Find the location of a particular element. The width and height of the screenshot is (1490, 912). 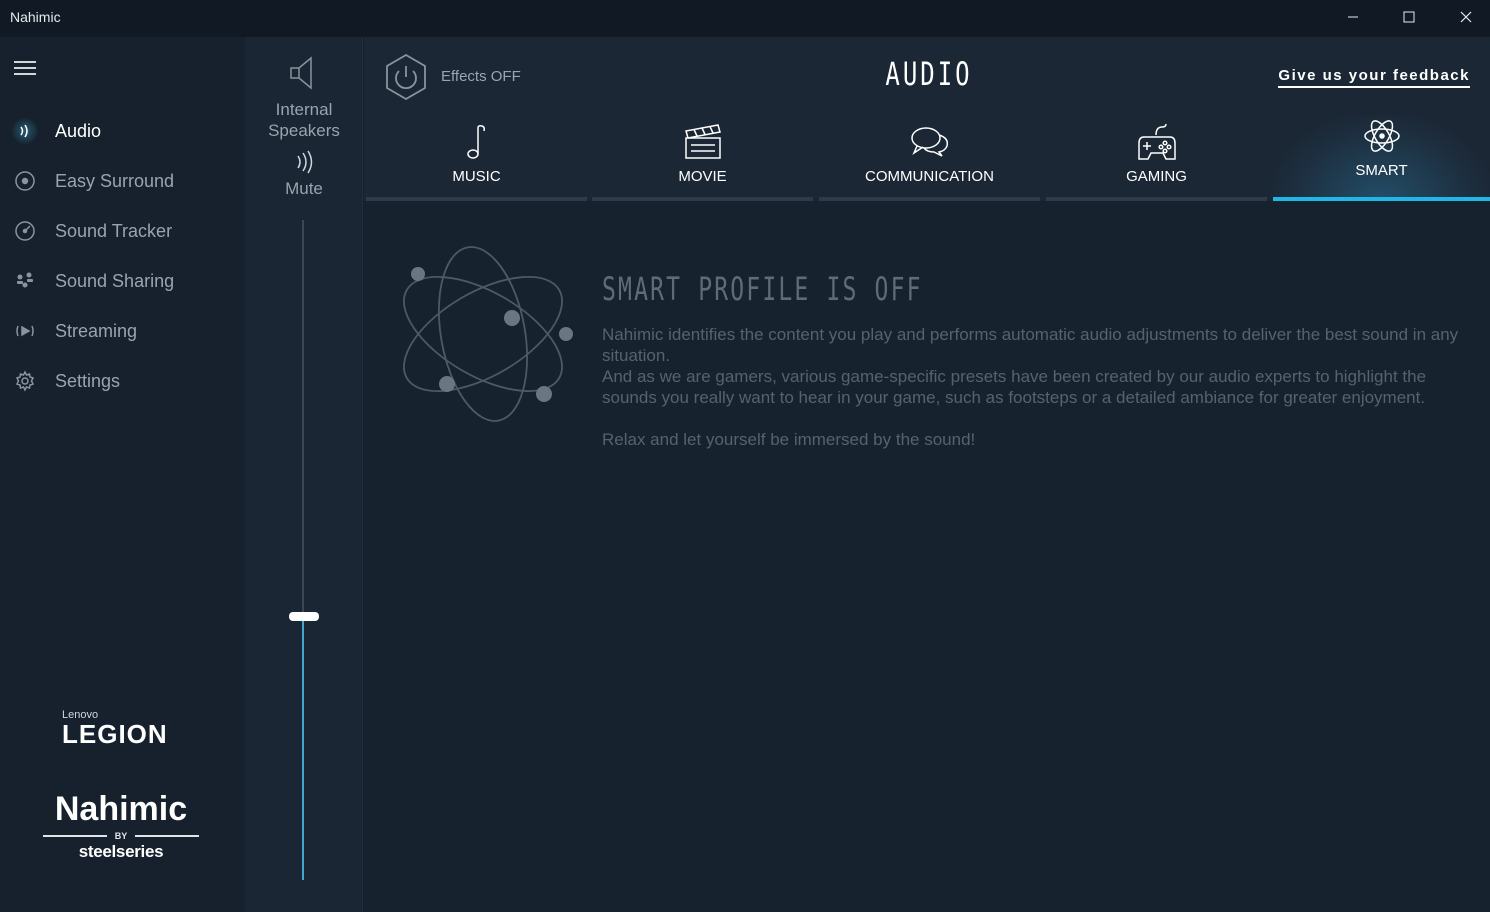

streaming-icon is located at coordinates (25, 331).